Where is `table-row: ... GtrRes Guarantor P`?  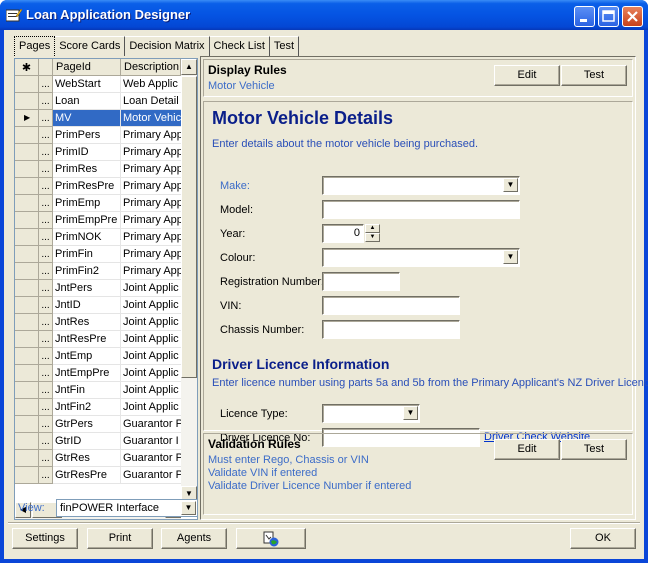
table-row: ... GtrRes Guarantor P is located at coordinates (98, 458).